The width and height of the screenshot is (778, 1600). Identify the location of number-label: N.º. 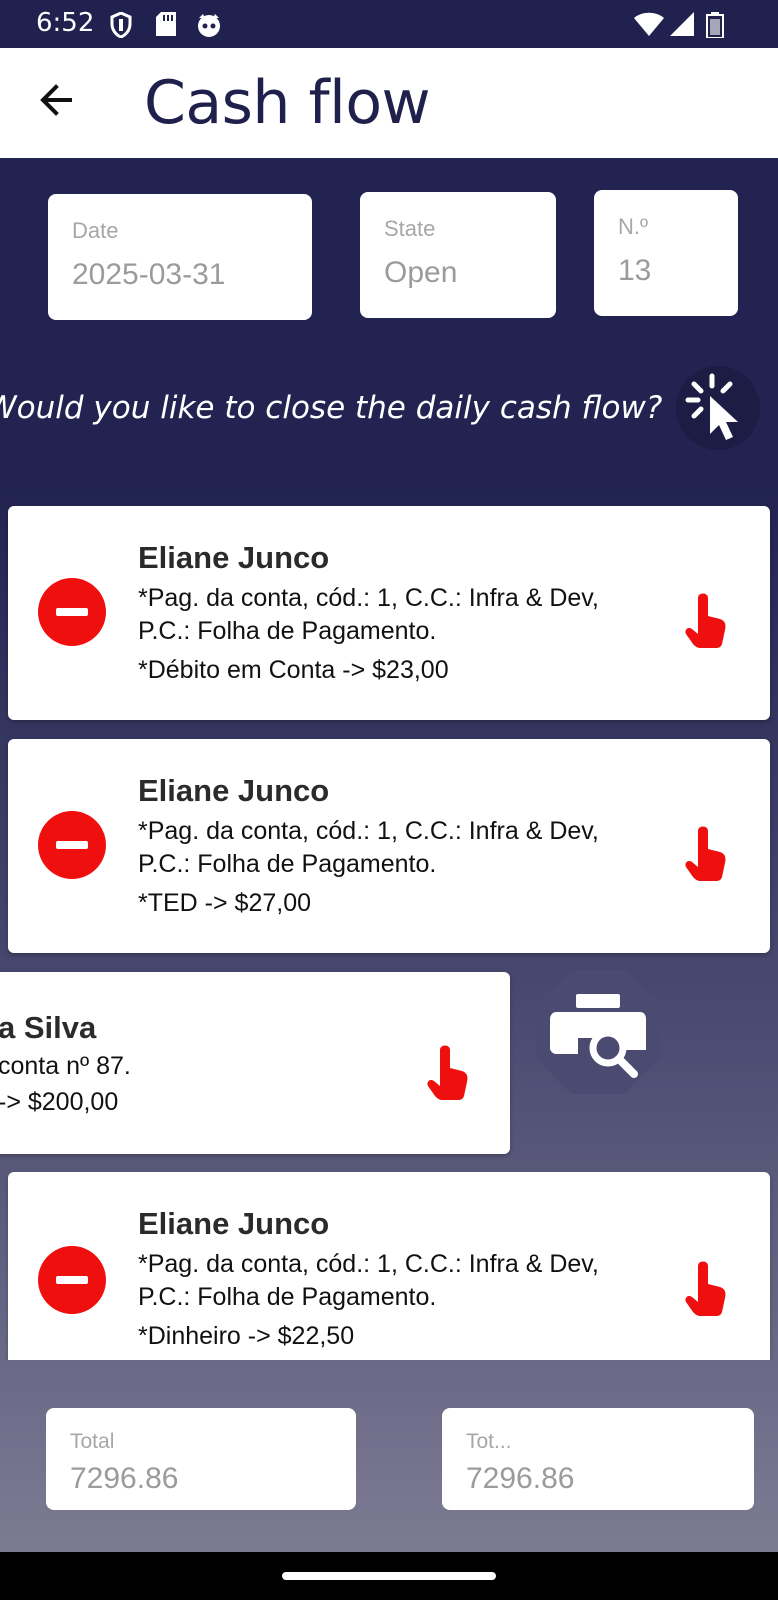
(633, 226).